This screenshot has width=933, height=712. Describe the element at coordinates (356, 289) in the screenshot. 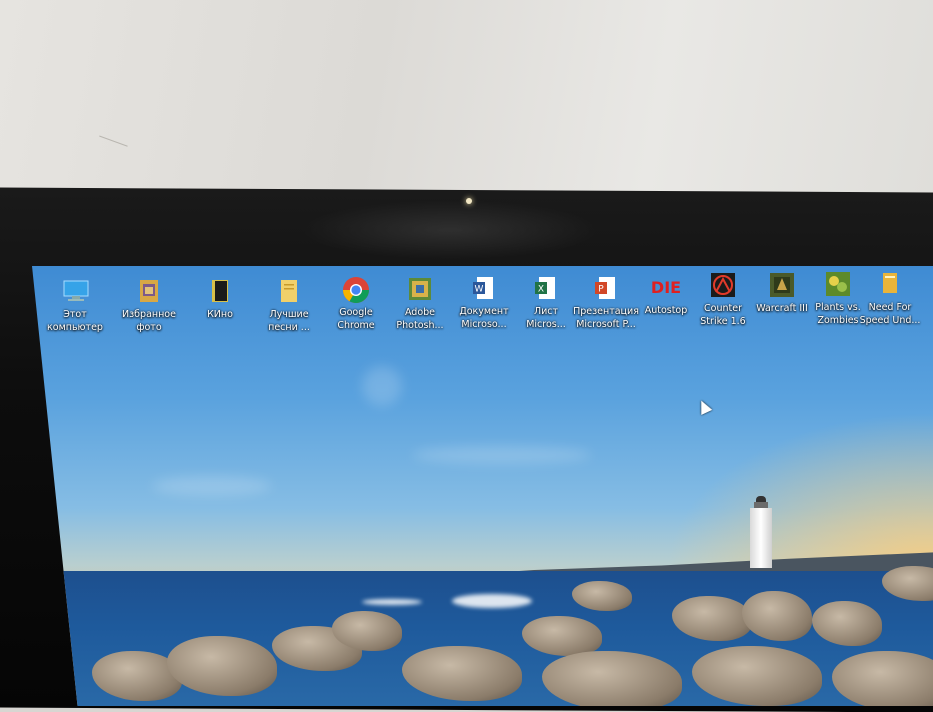

I see `chrome-icon` at that location.